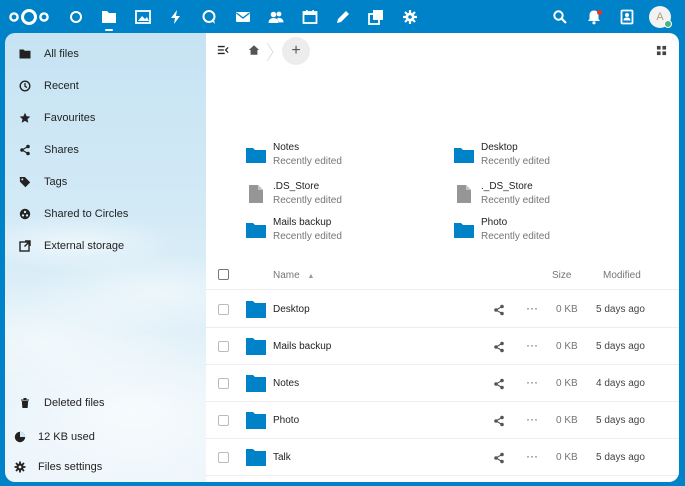 This screenshot has width=685, height=486. What do you see at coordinates (594, 17) in the screenshot?
I see `notifications-icon` at bounding box center [594, 17].